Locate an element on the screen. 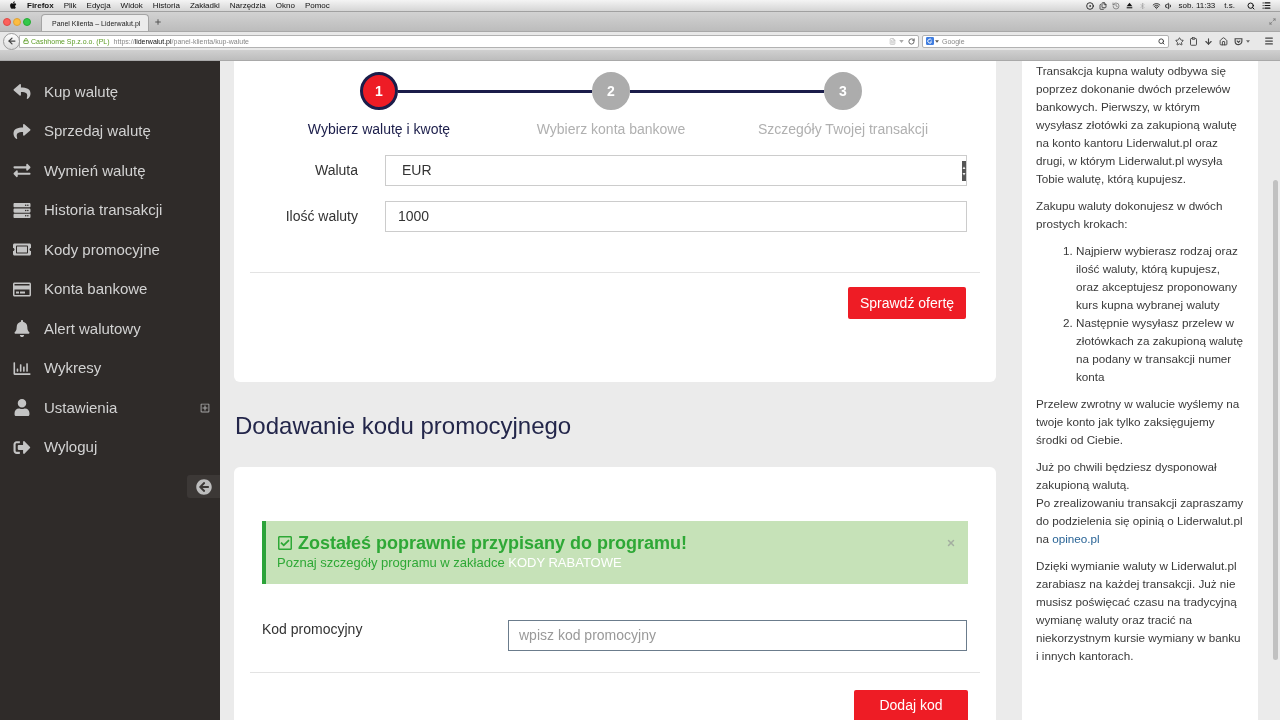 This screenshot has width=1280, height=720. expand-icon is located at coordinates (205, 407).